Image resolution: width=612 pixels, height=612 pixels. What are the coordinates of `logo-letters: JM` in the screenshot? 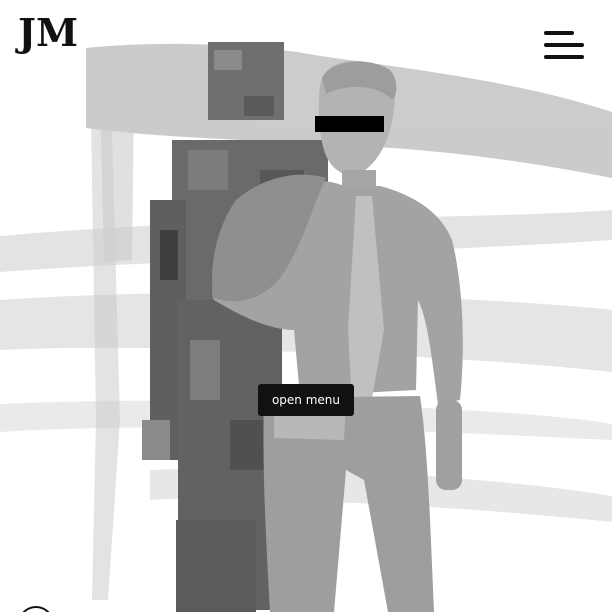 It's located at (48, 32).